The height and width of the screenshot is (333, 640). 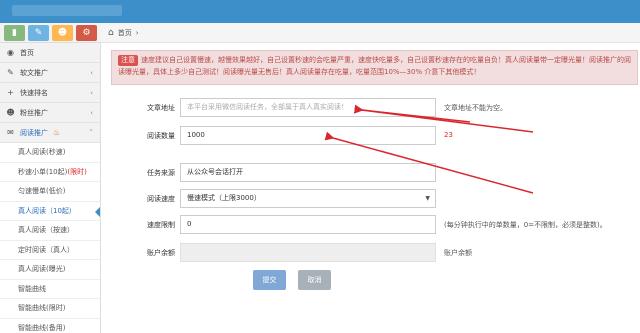 I want to click on shortcut-stats-button: ▮, so click(x=14, y=33).